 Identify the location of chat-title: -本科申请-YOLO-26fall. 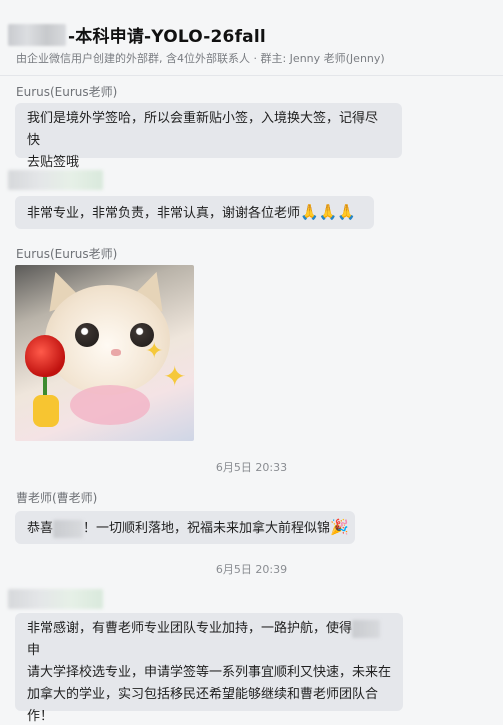
(167, 37).